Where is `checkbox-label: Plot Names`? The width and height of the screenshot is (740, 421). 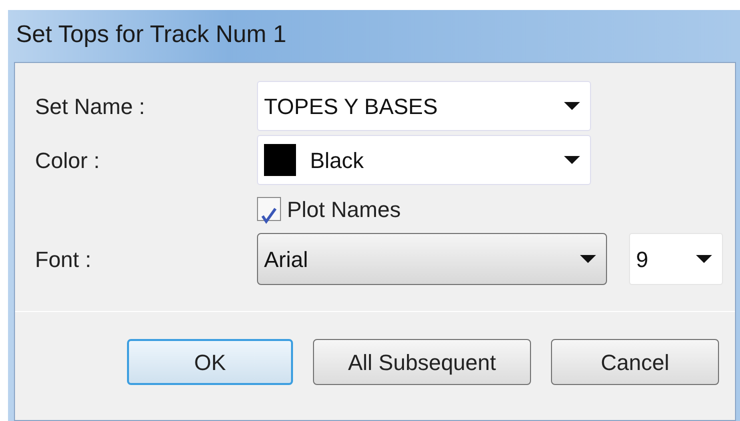
checkbox-label: Plot Names is located at coordinates (344, 210).